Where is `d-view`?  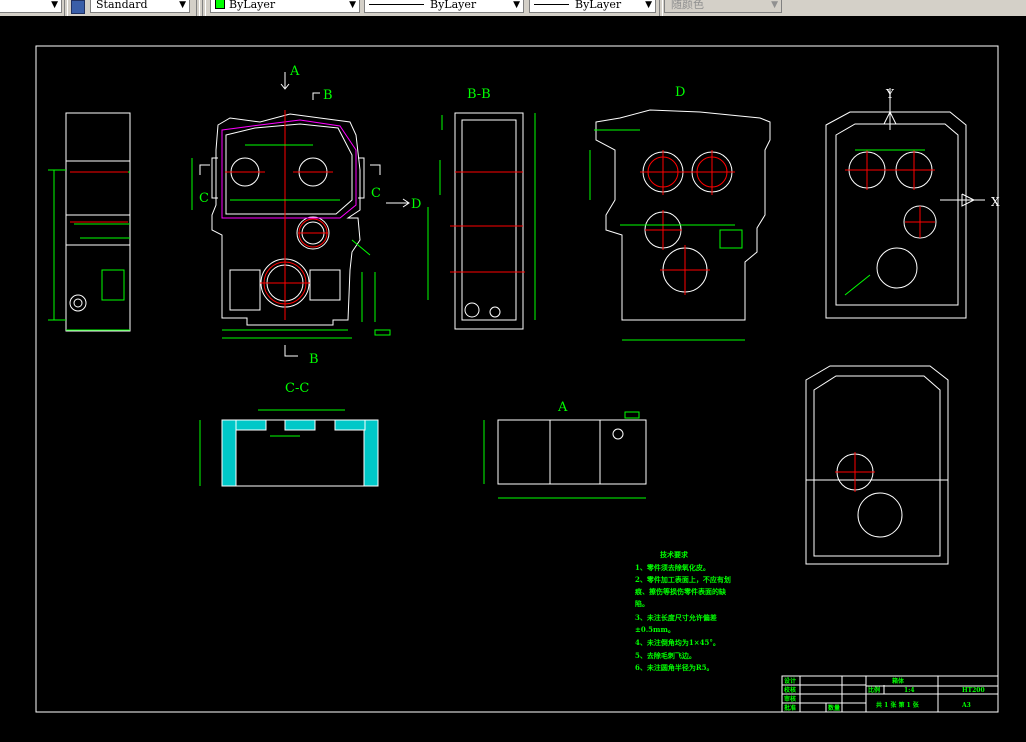
d-view is located at coordinates (683, 215).